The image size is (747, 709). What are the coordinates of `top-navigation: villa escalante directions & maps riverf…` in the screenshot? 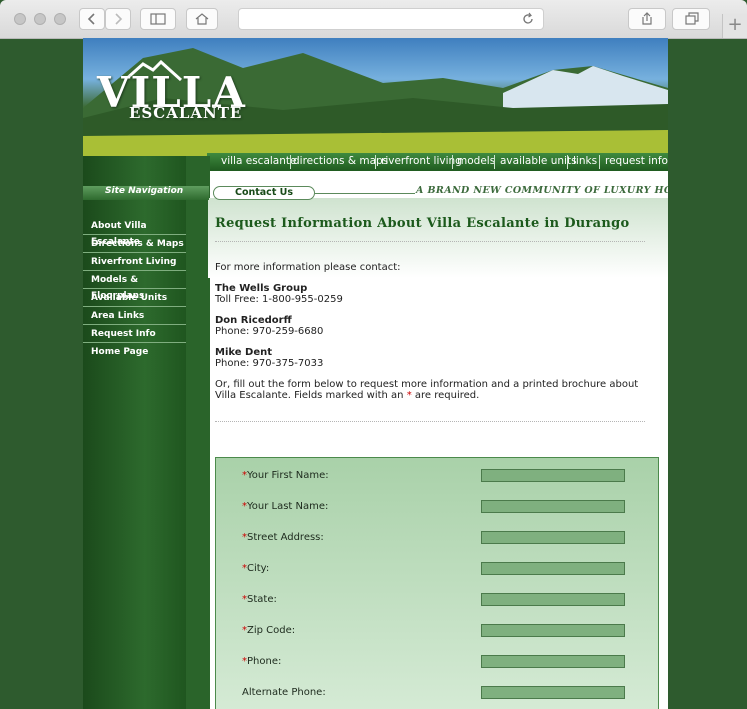 It's located at (437, 162).